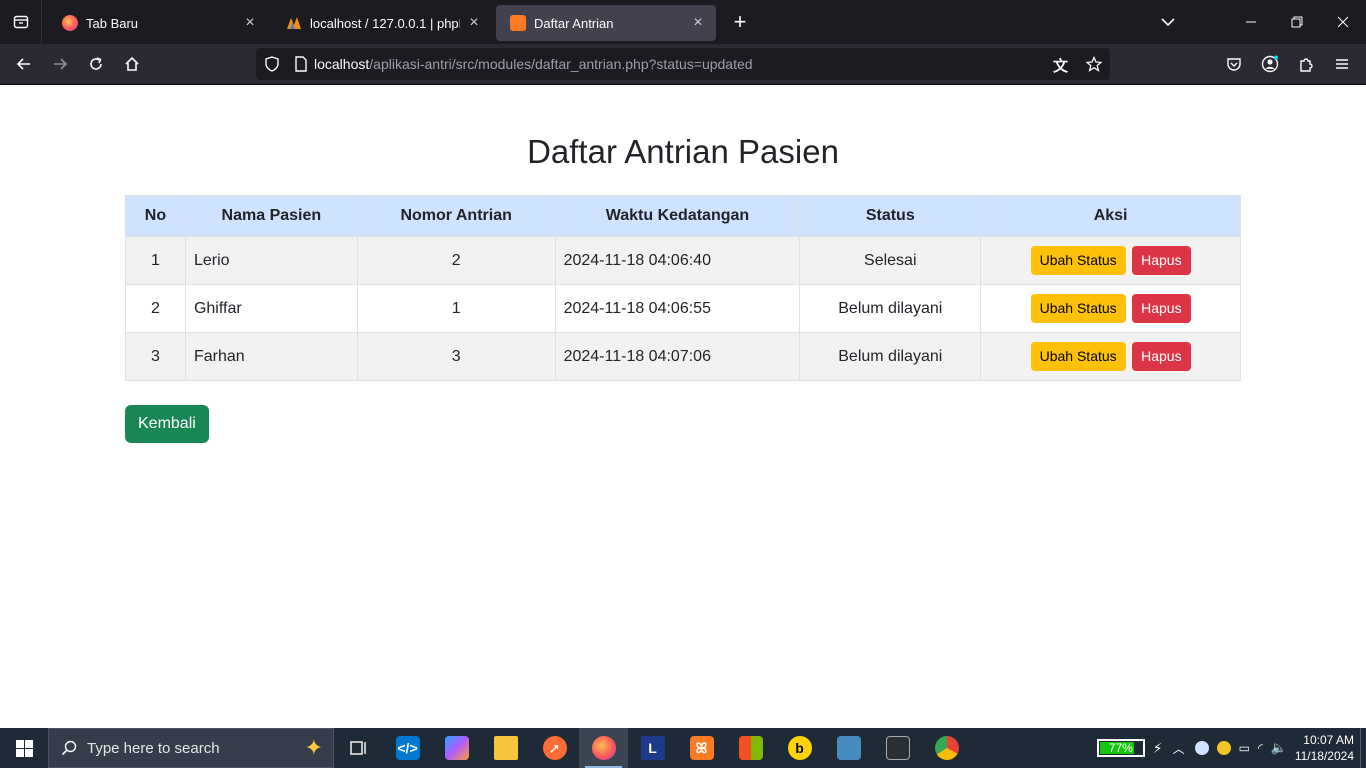 The height and width of the screenshot is (768, 1366). I want to click on home-button, so click(132, 64).